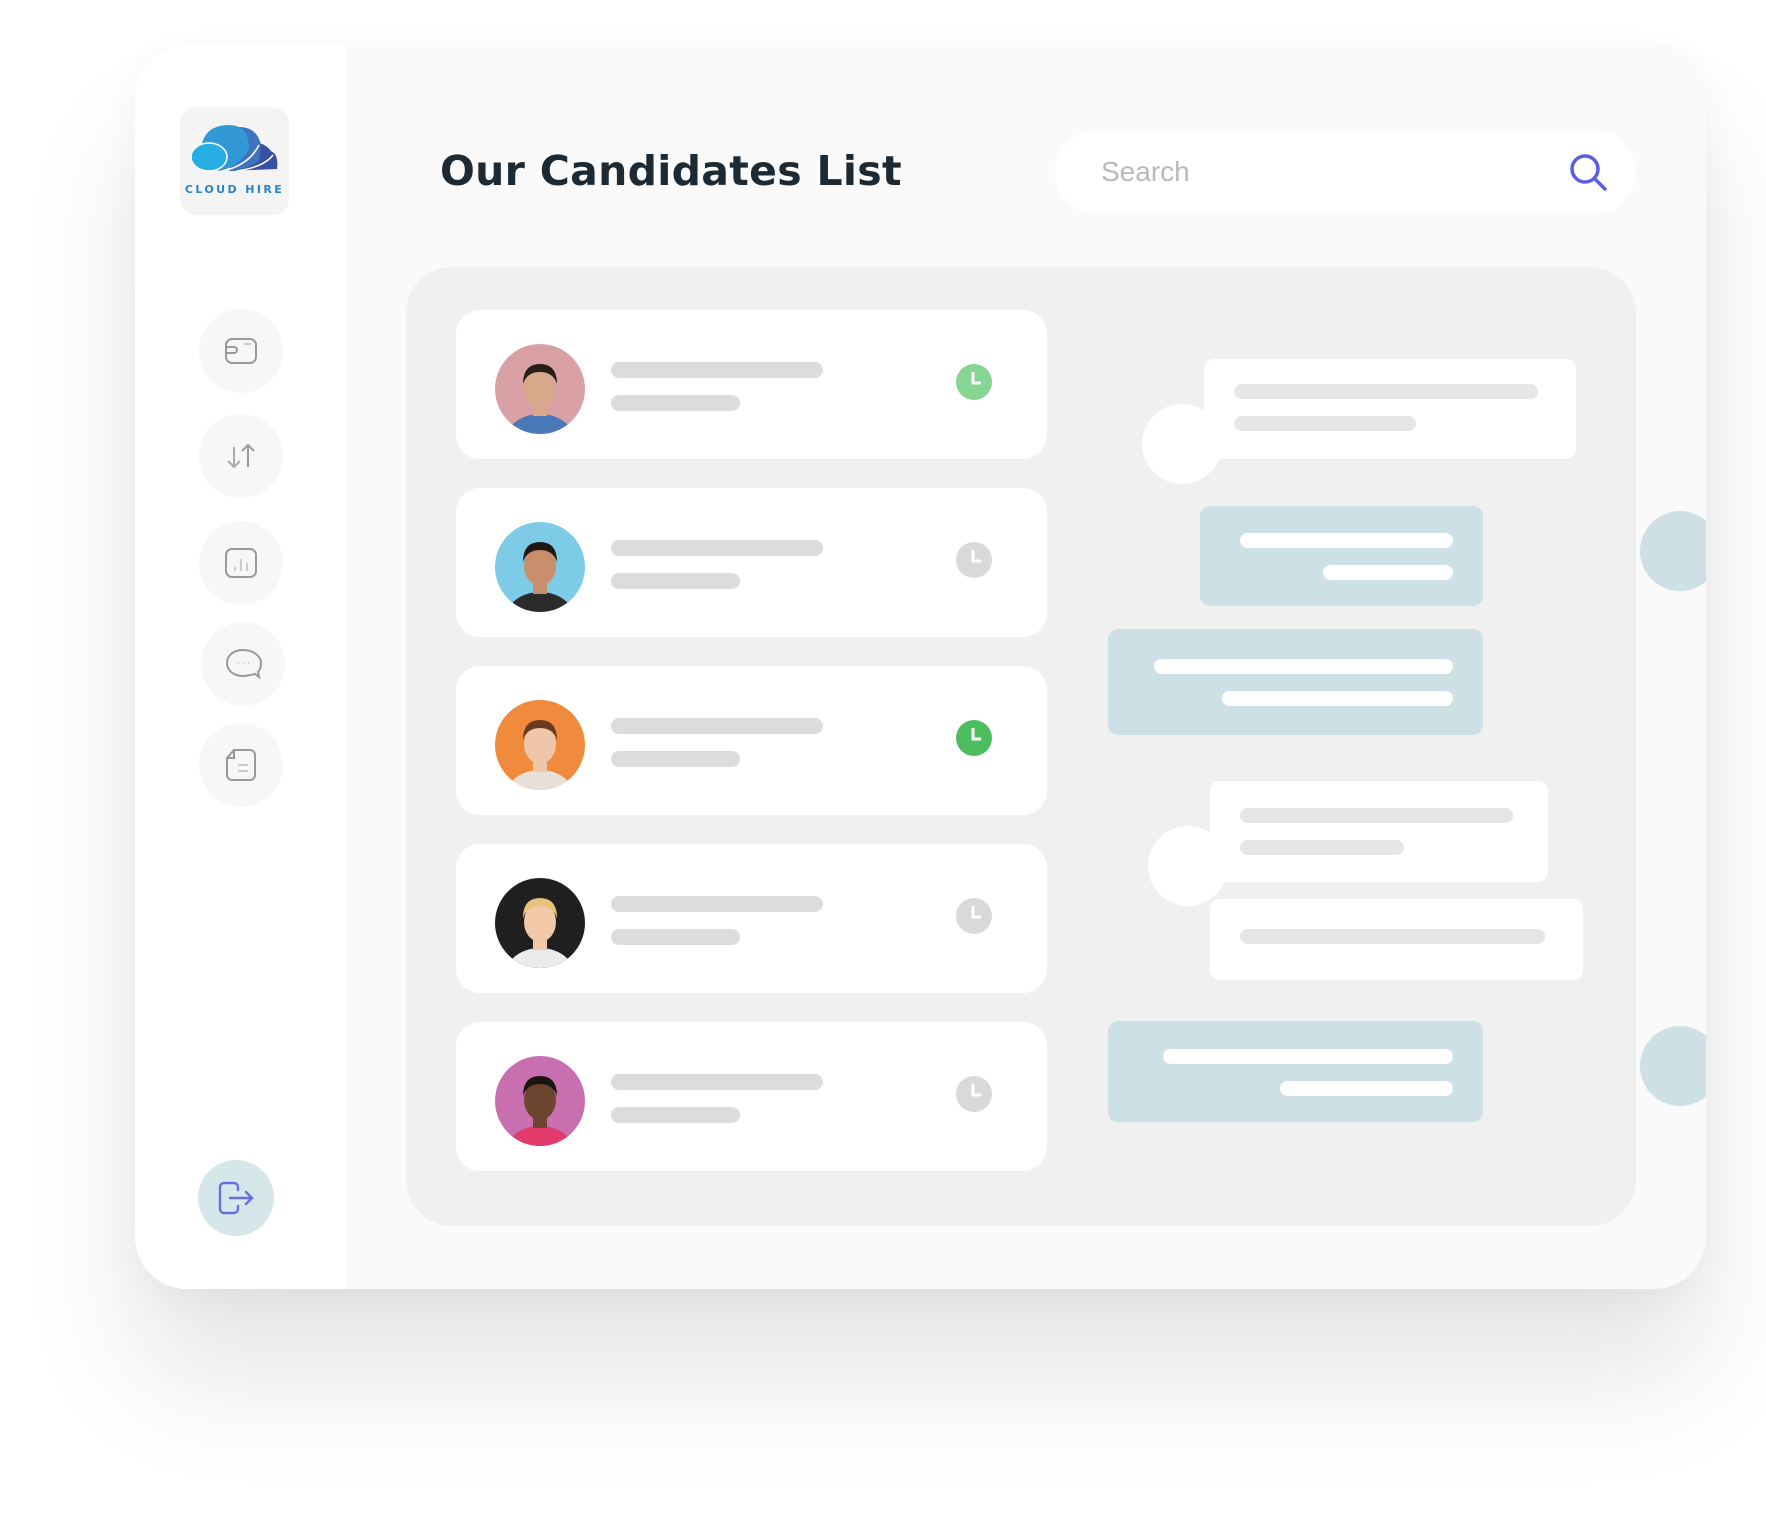 This screenshot has height=1522, width=1766. I want to click on search-bar, so click(1345, 172).